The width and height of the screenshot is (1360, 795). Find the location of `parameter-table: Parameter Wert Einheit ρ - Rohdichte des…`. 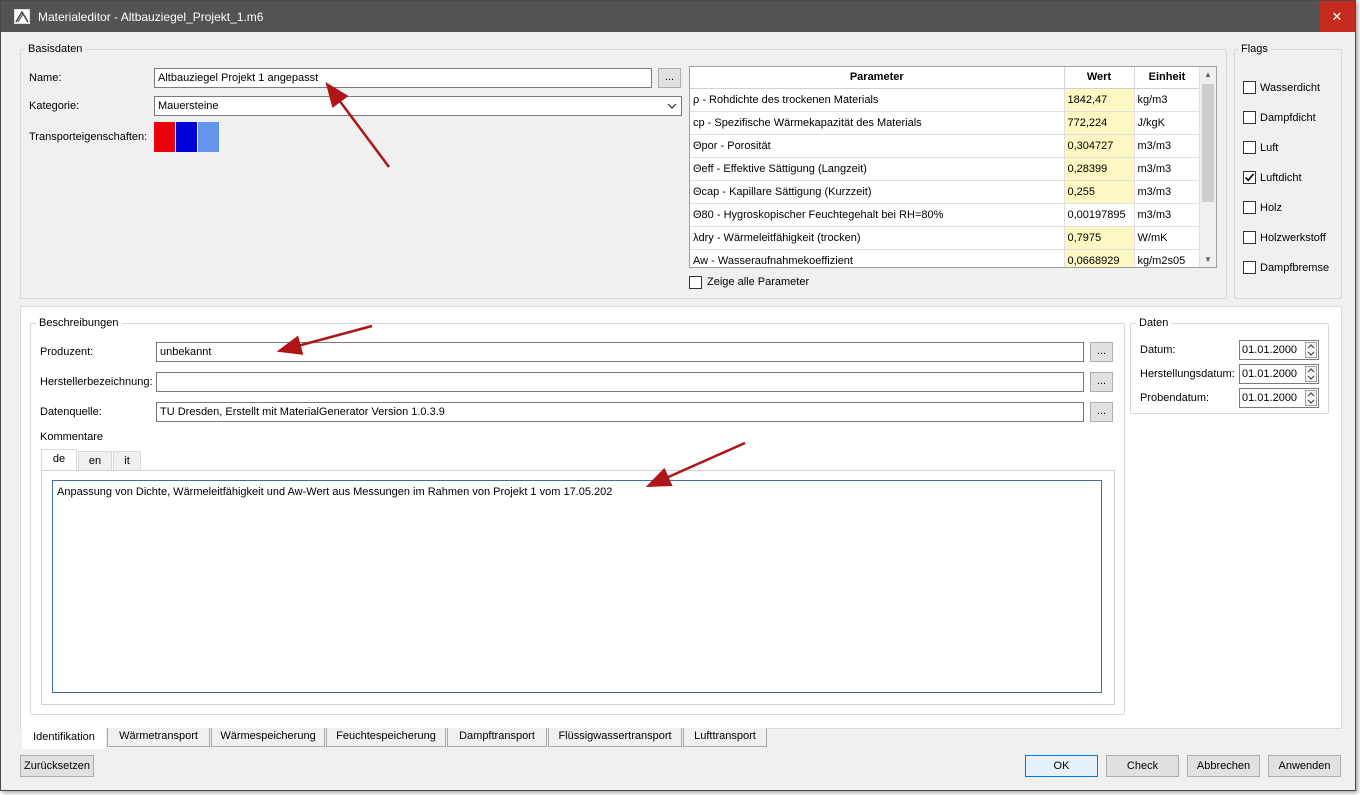

parameter-table: Parameter Wert Einheit ρ - Rohdichte des… is located at coordinates (953, 167).